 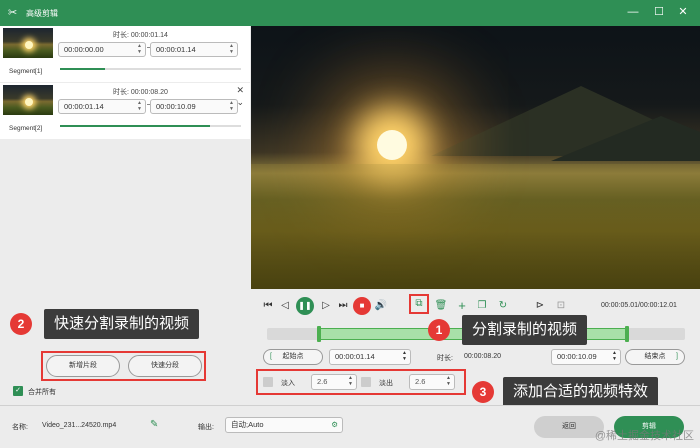 What do you see at coordinates (370, 357) in the screenshot?
I see `start-time-input: 00:00:01.14 ▲ ▼` at bounding box center [370, 357].